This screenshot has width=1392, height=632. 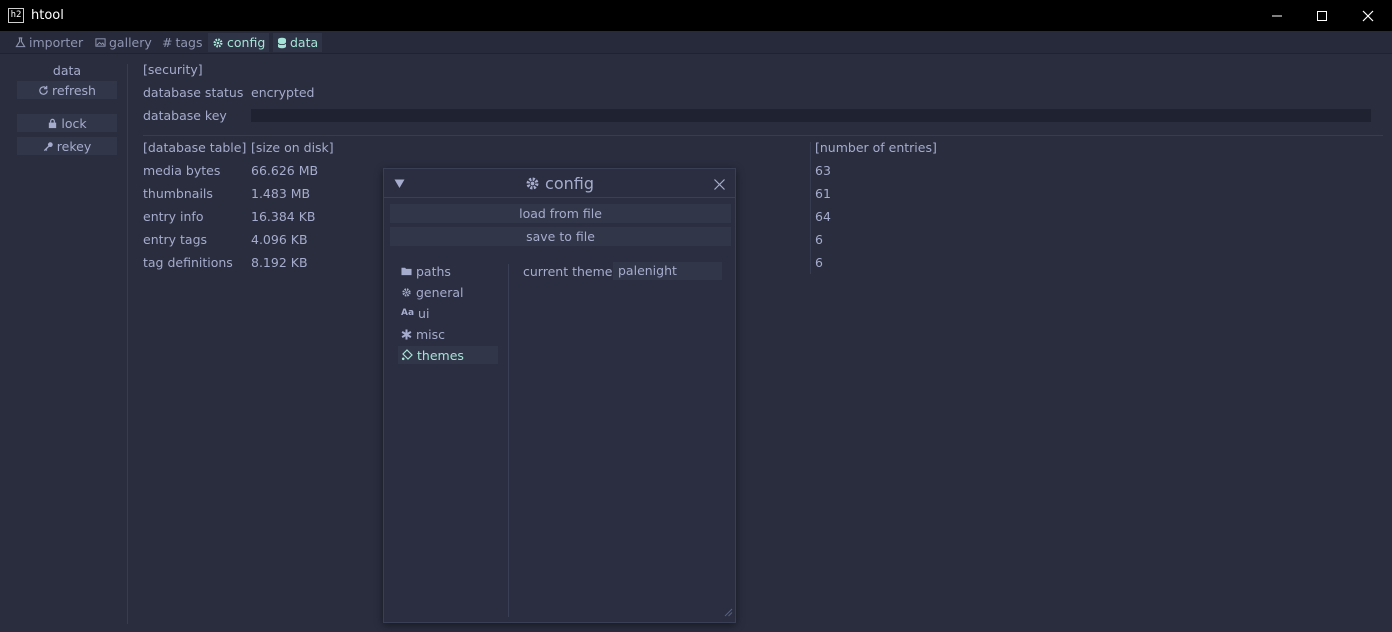 What do you see at coordinates (195, 147) in the screenshot?
I see `table-header-name: [database table]` at bounding box center [195, 147].